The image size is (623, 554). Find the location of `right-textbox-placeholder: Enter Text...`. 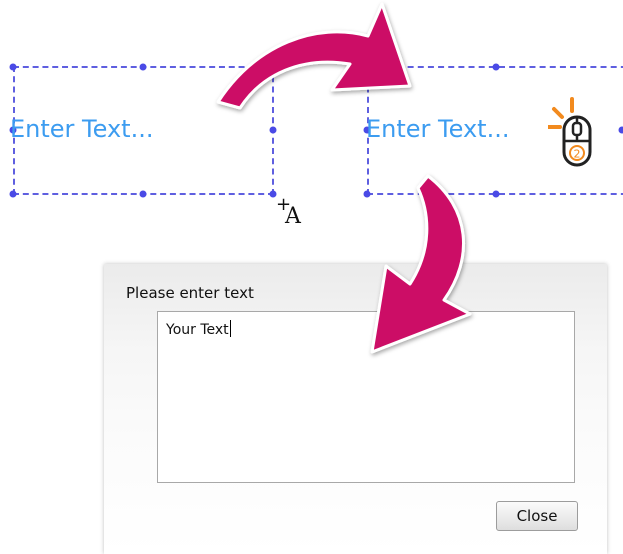

right-textbox-placeholder: Enter Text... is located at coordinates (437, 129).